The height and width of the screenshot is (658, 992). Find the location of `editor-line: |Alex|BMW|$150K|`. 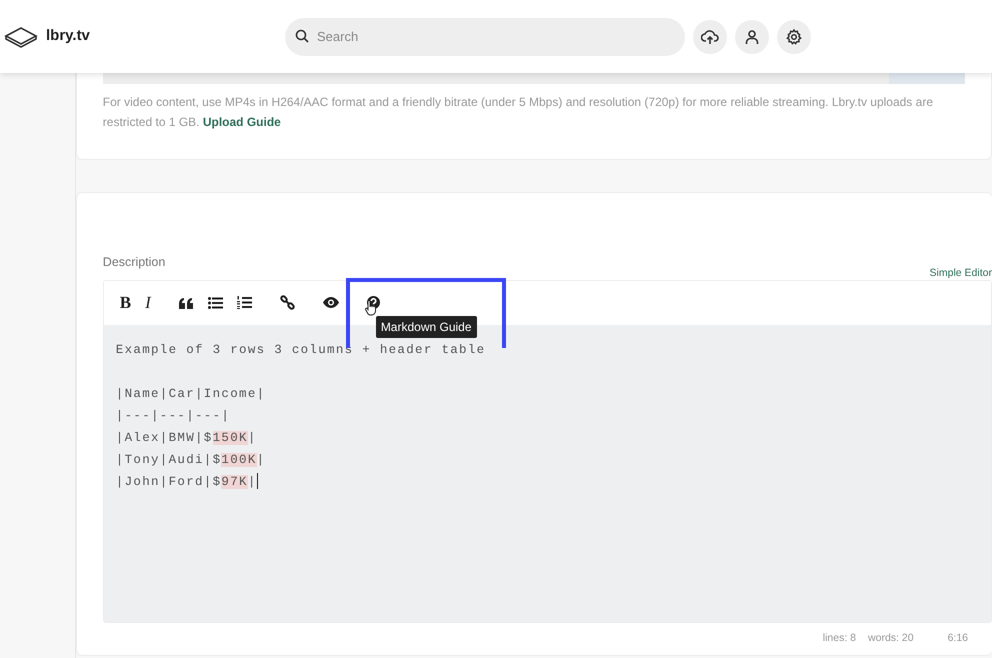

editor-line: |Alex|BMW|$150K| is located at coordinates (186, 438).